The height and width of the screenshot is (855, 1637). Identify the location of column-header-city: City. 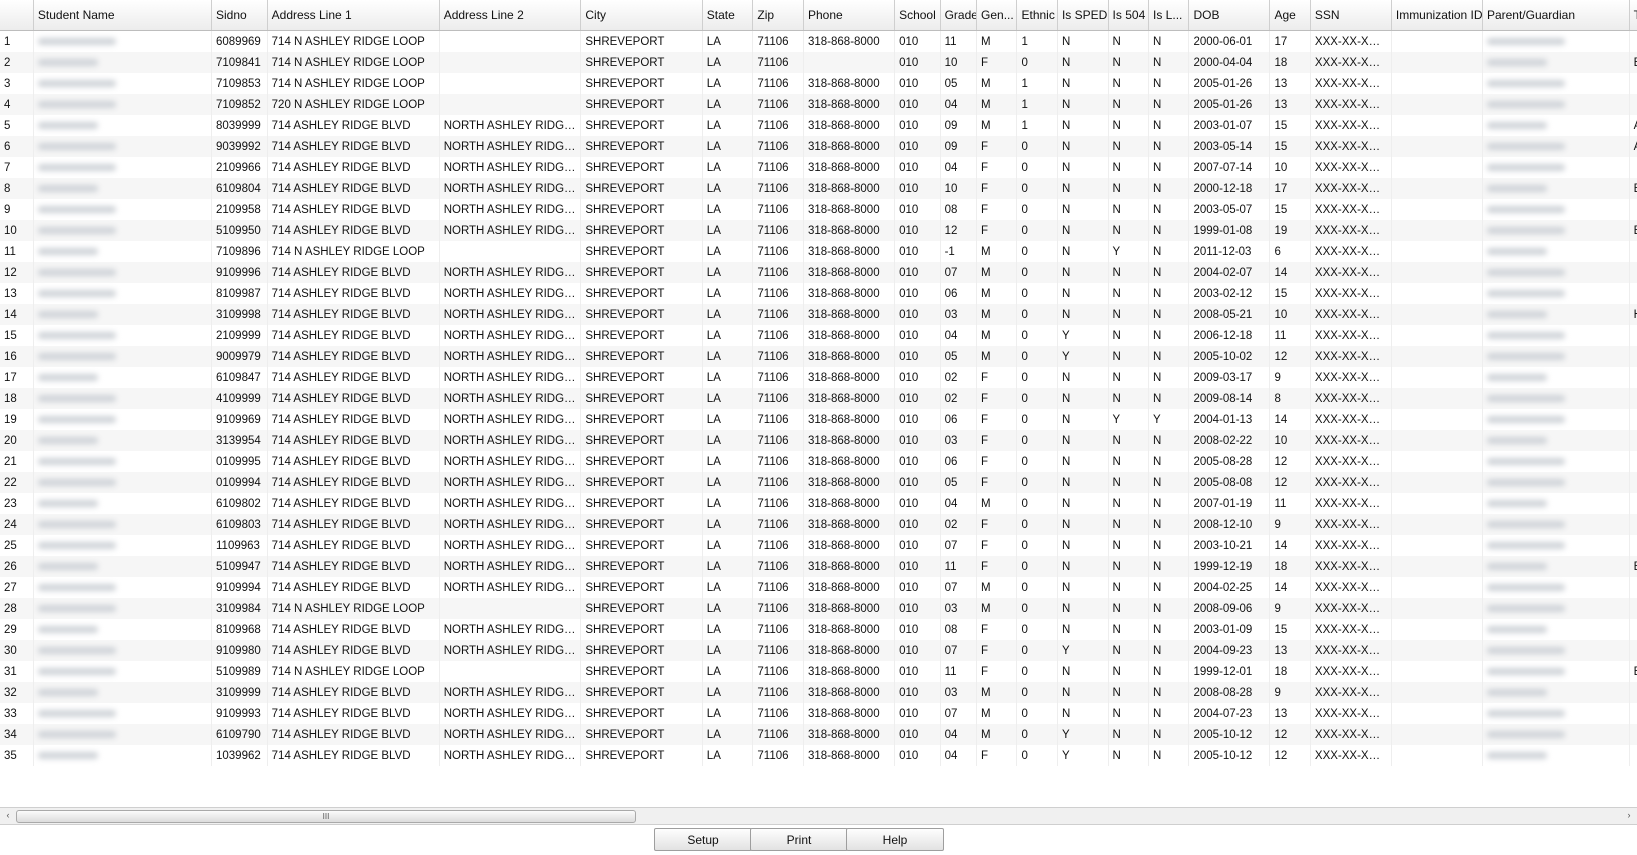
(641, 15).